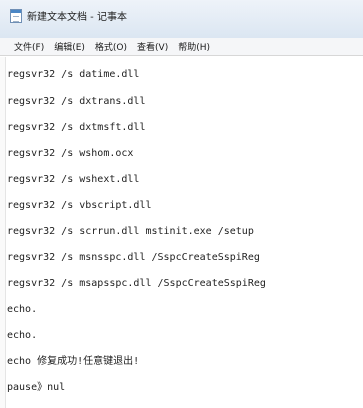 The height and width of the screenshot is (408, 363). What do you see at coordinates (29, 46) in the screenshot?
I see `menu-file: 文件(F)` at bounding box center [29, 46].